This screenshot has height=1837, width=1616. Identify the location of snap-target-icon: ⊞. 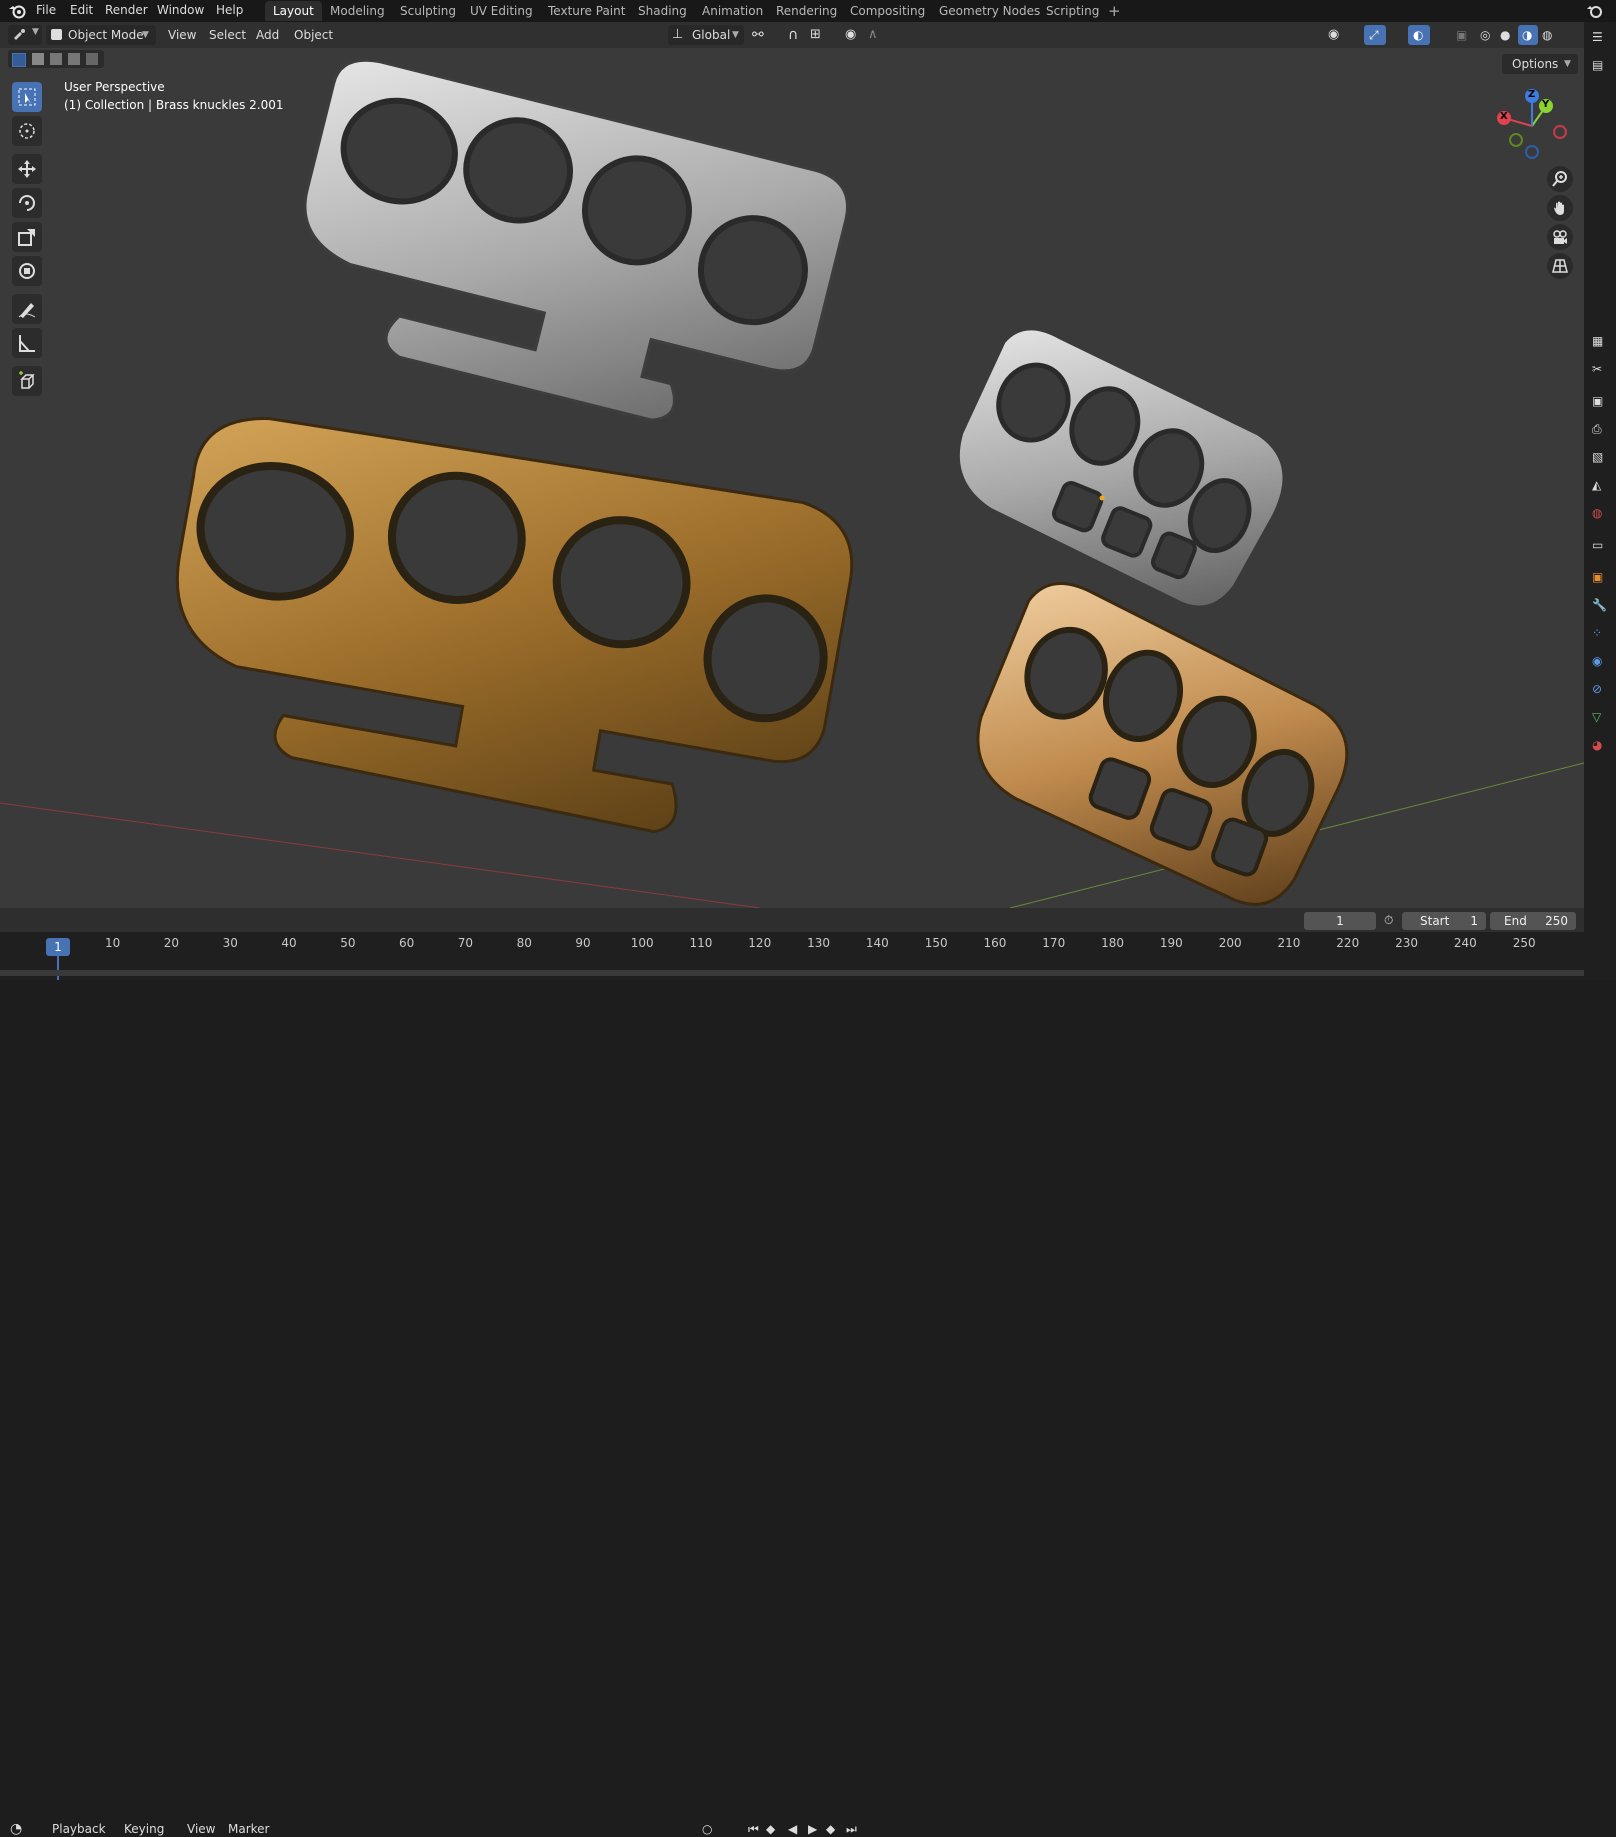
(815, 35).